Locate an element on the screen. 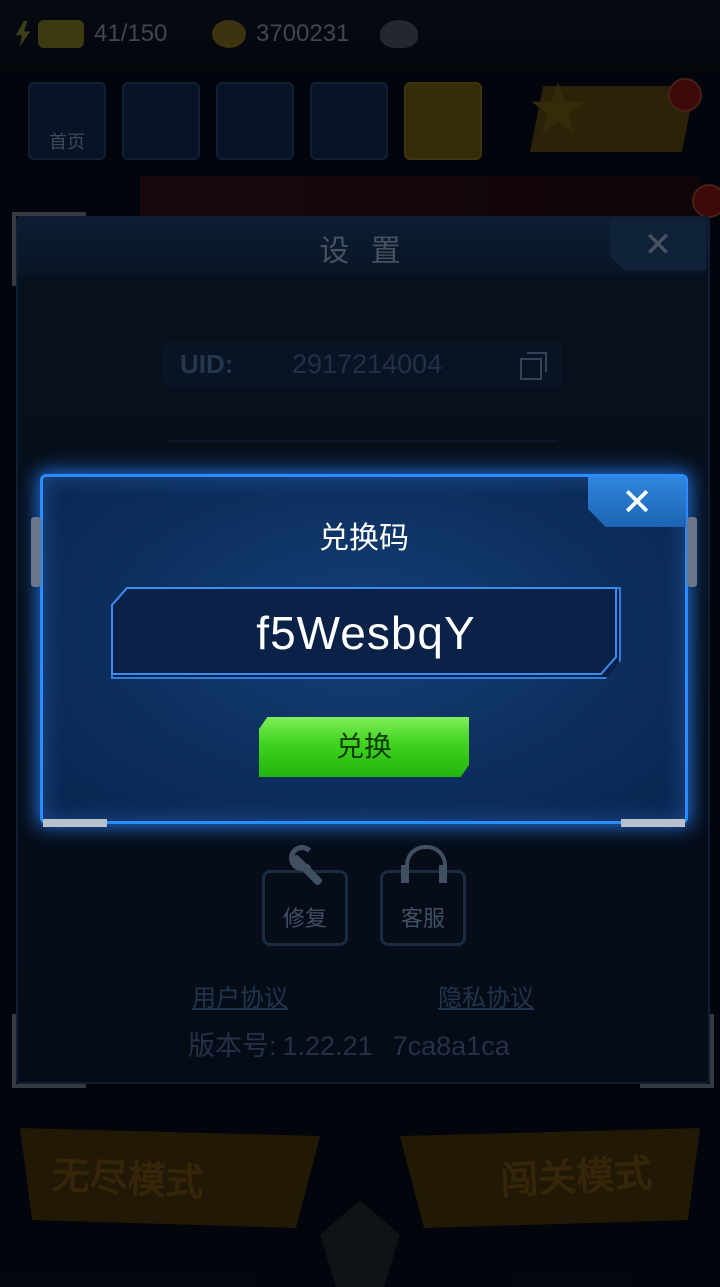 The height and width of the screenshot is (1287, 720). redeem-code-input: f5WesbqY is located at coordinates (366, 633).